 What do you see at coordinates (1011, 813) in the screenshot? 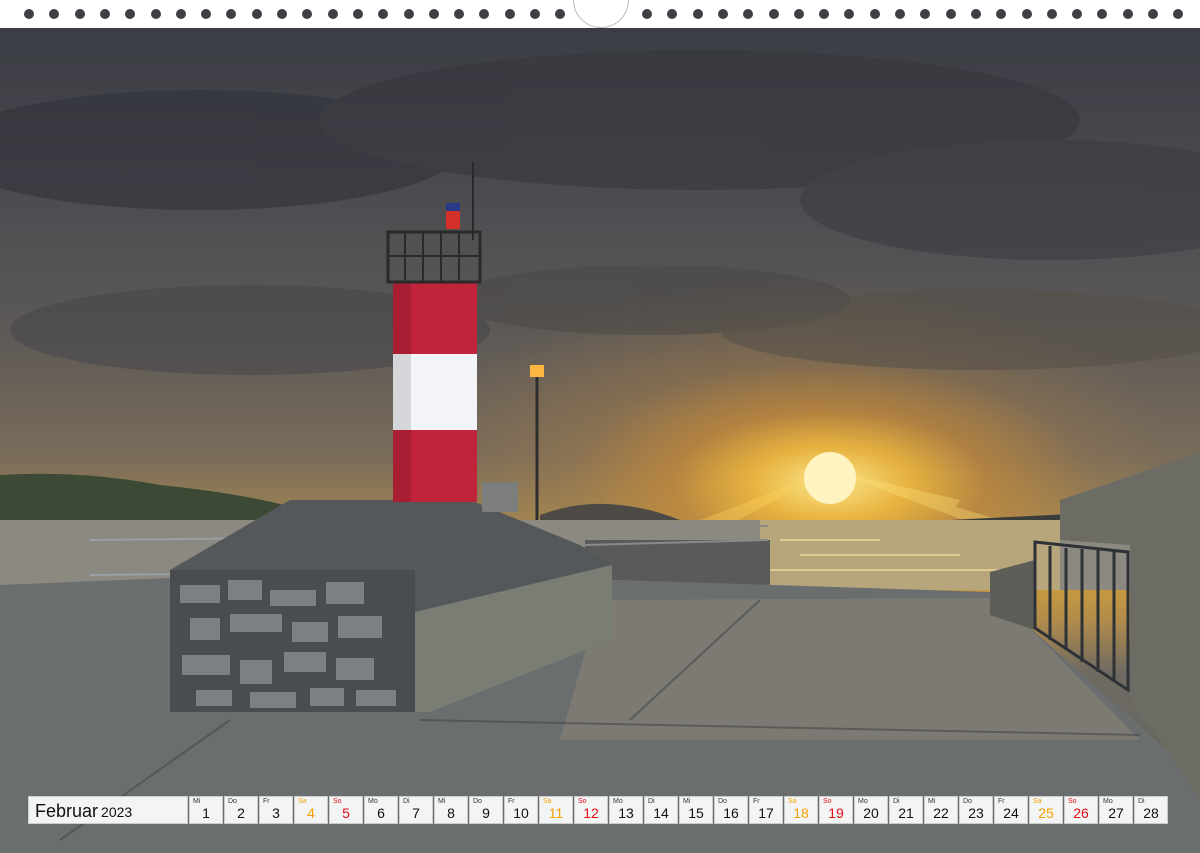
I see `day-number: 24` at bounding box center [1011, 813].